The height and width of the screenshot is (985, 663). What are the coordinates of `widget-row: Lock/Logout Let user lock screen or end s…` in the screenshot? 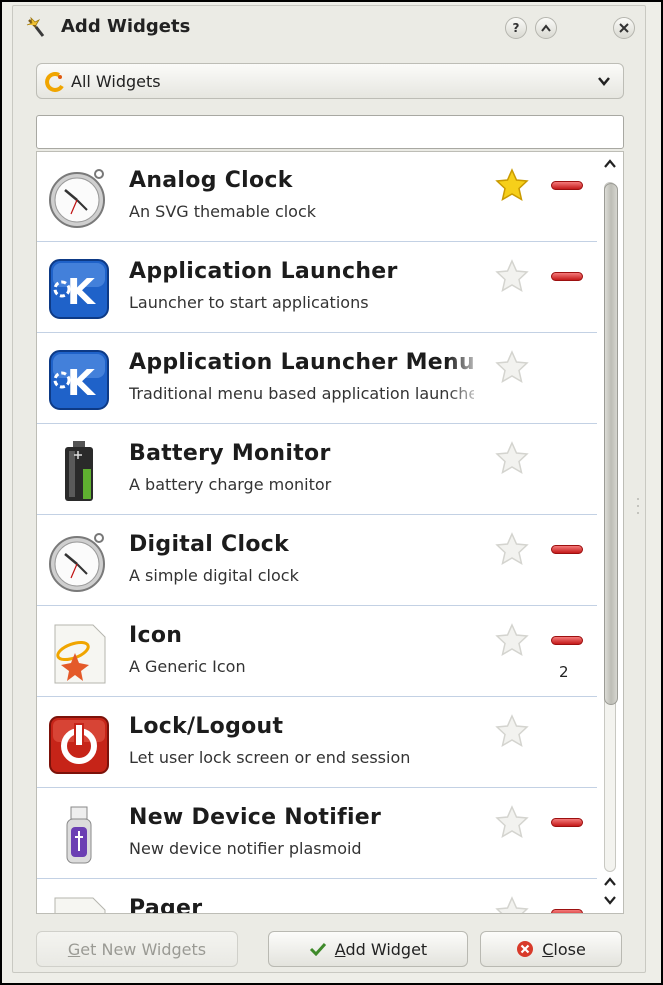 It's located at (317, 743).